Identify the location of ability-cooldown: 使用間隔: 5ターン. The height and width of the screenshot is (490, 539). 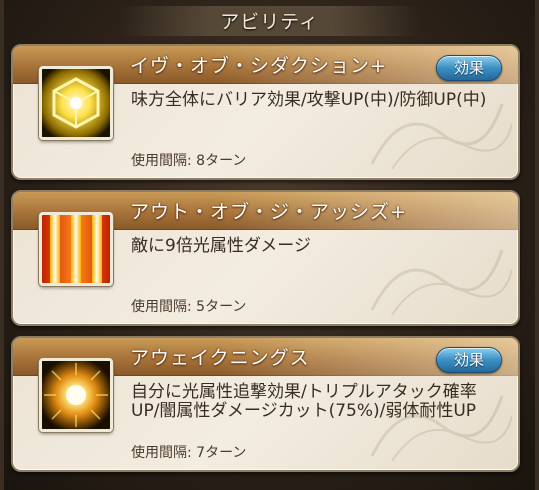
(189, 307).